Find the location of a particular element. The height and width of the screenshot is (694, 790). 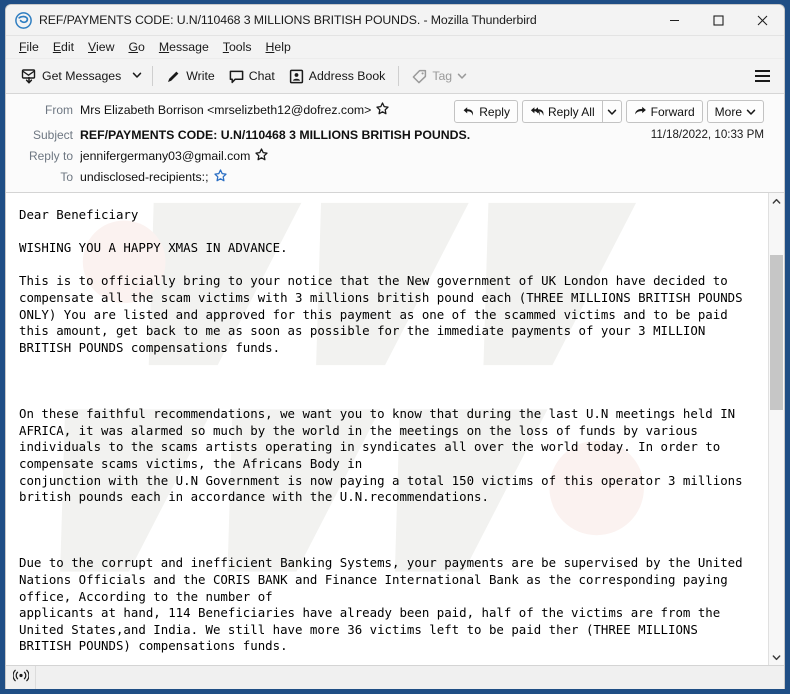

reply-all-button: Reply All is located at coordinates (561, 111).